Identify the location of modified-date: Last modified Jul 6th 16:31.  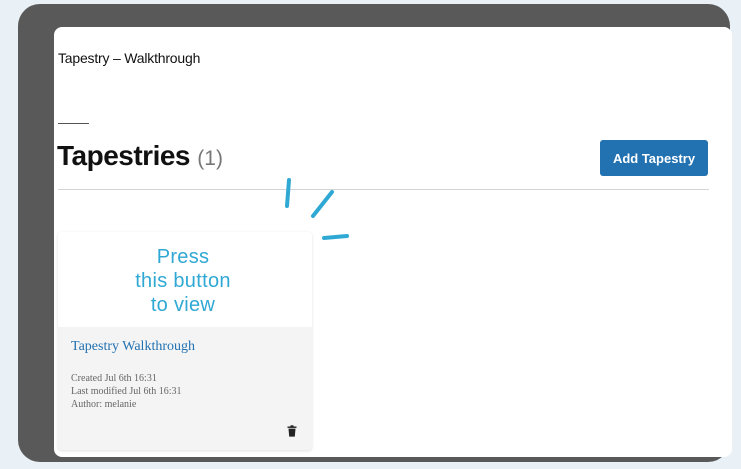
(126, 391).